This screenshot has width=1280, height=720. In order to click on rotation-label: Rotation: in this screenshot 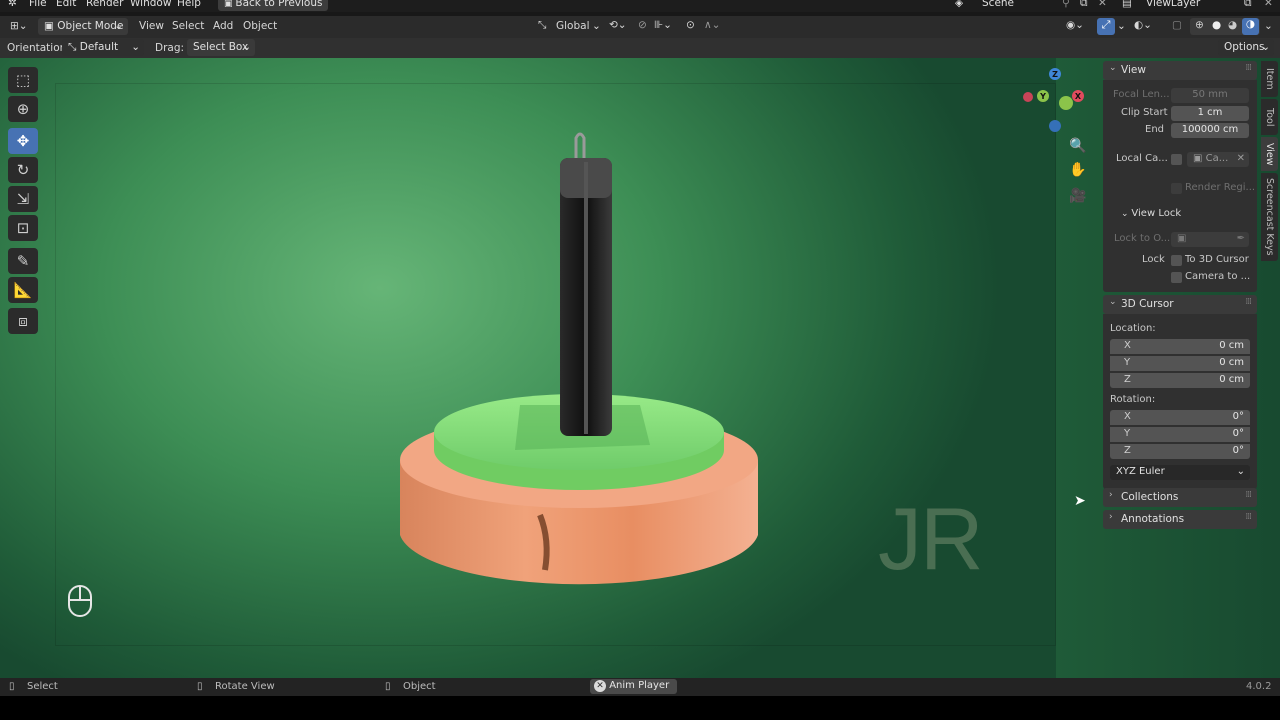, I will do `click(1133, 399)`.